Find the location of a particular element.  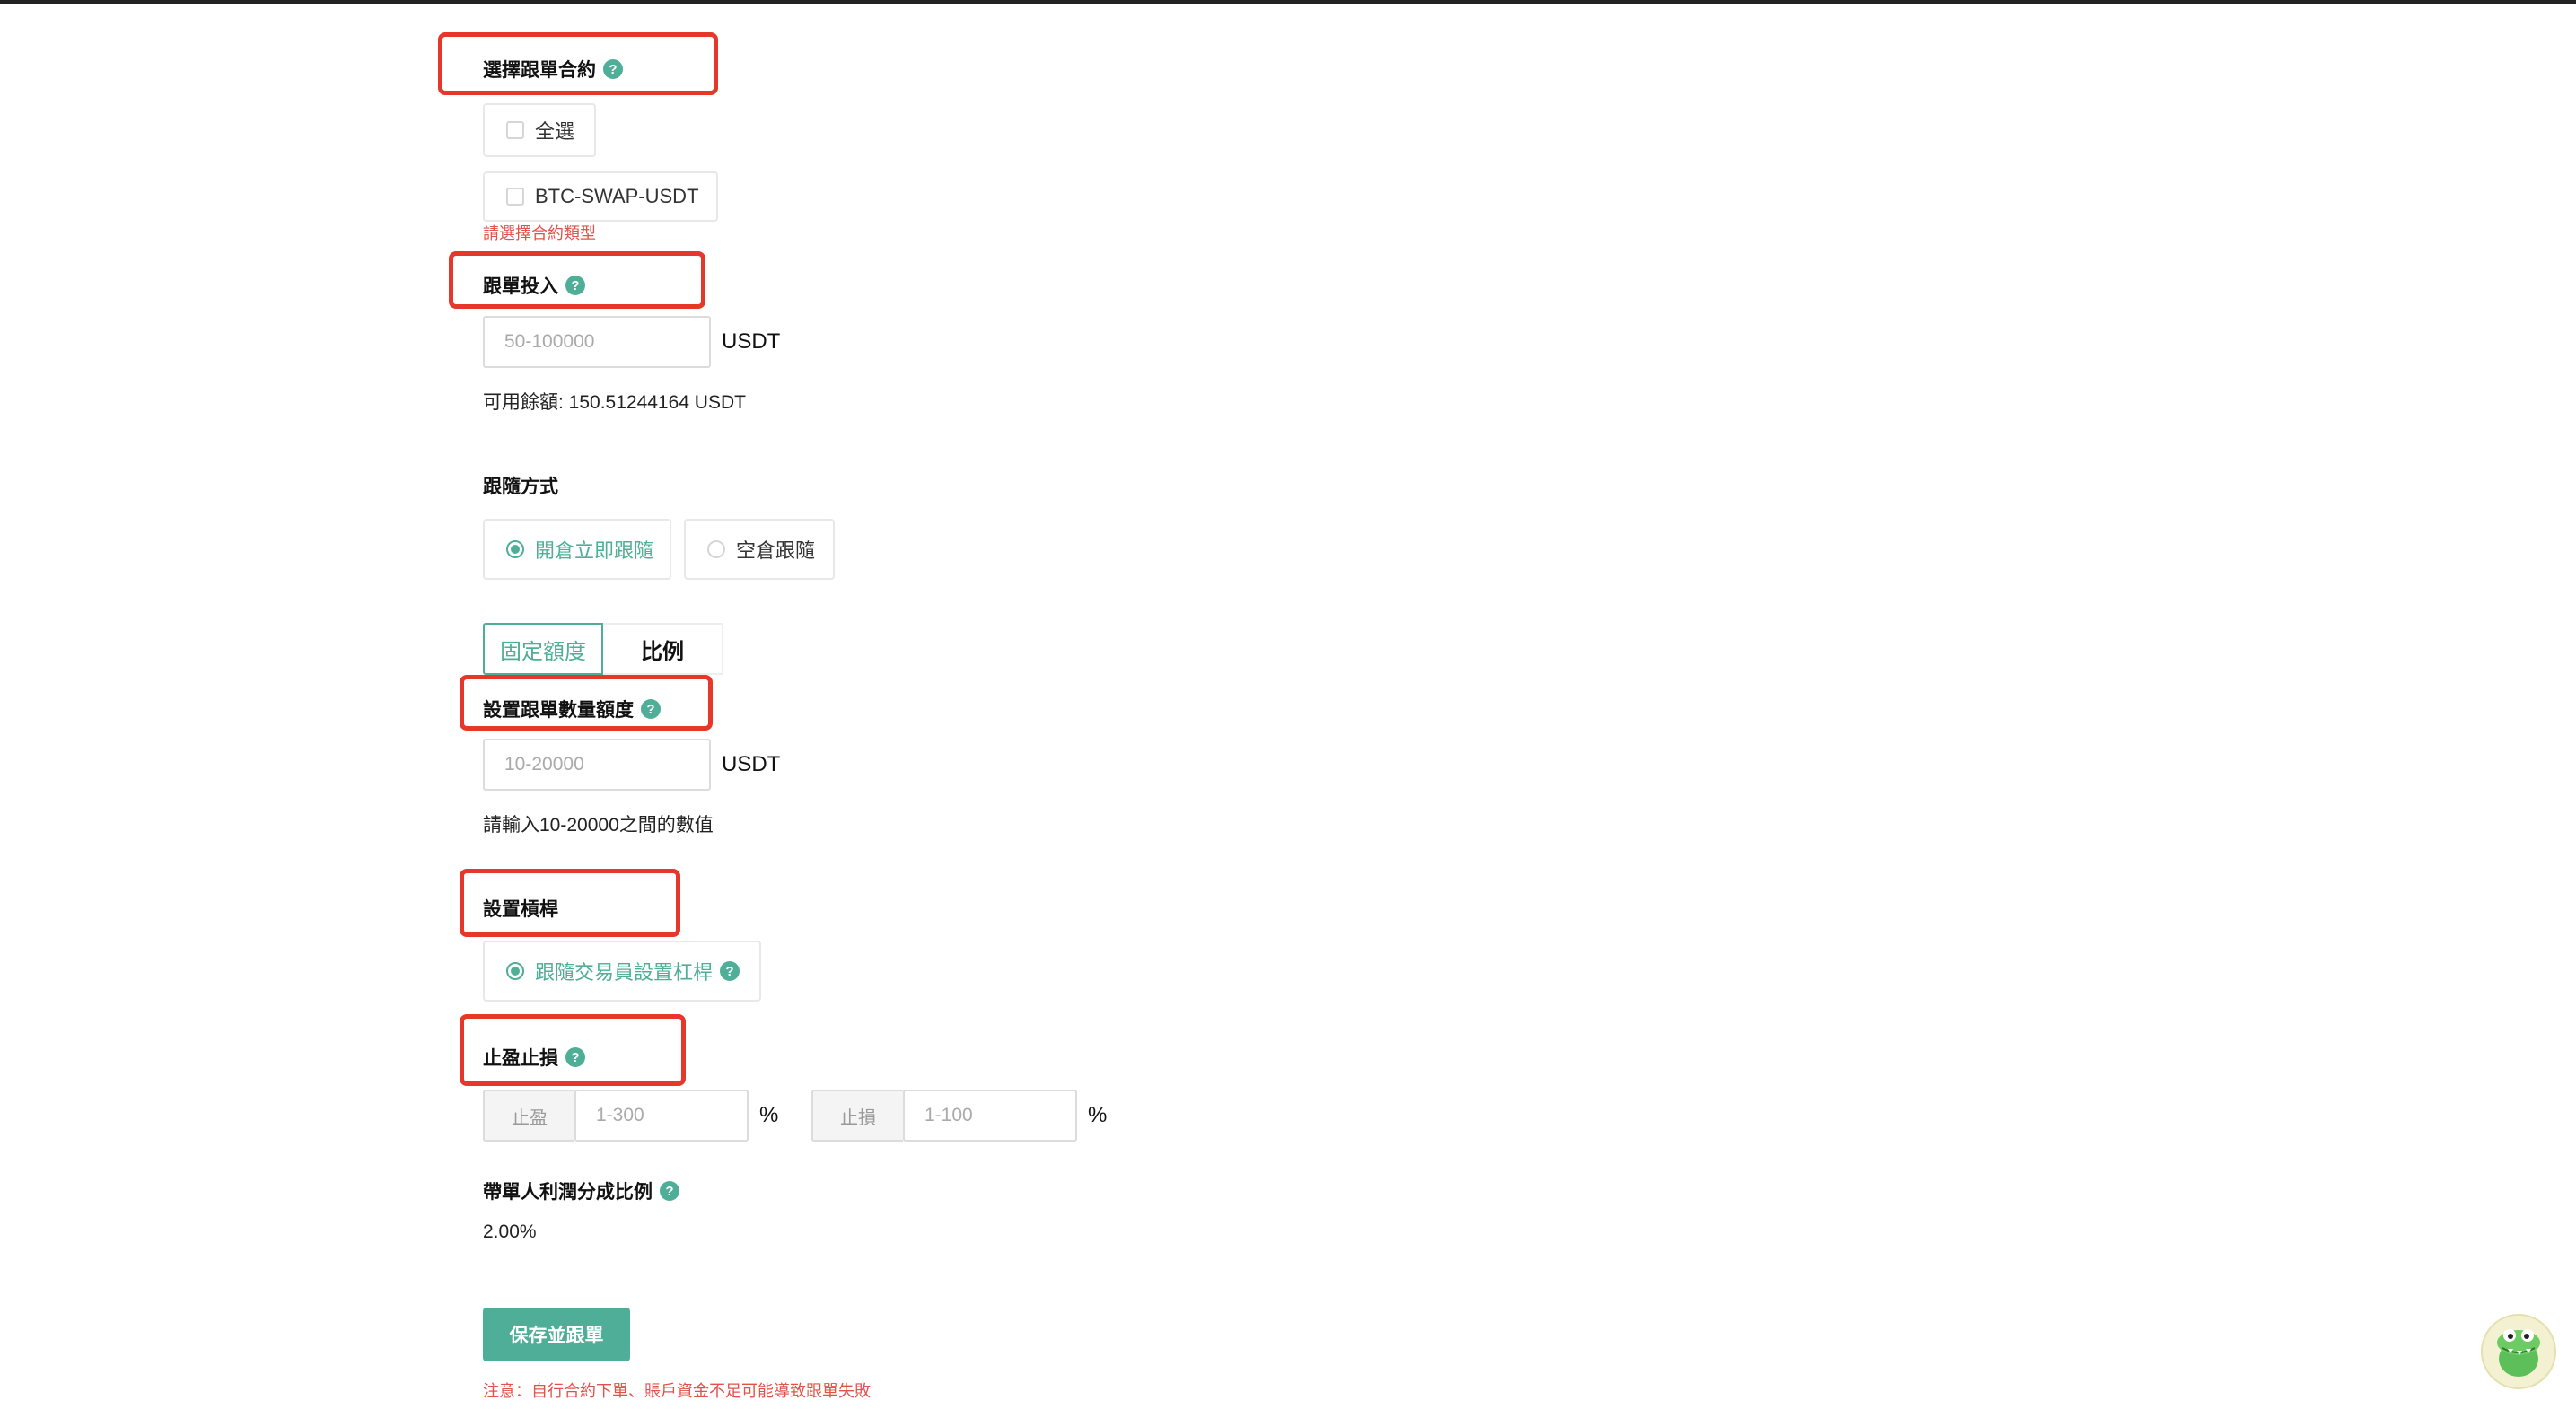

stop-loss-placeholder: 1-100 is located at coordinates (948, 1115).